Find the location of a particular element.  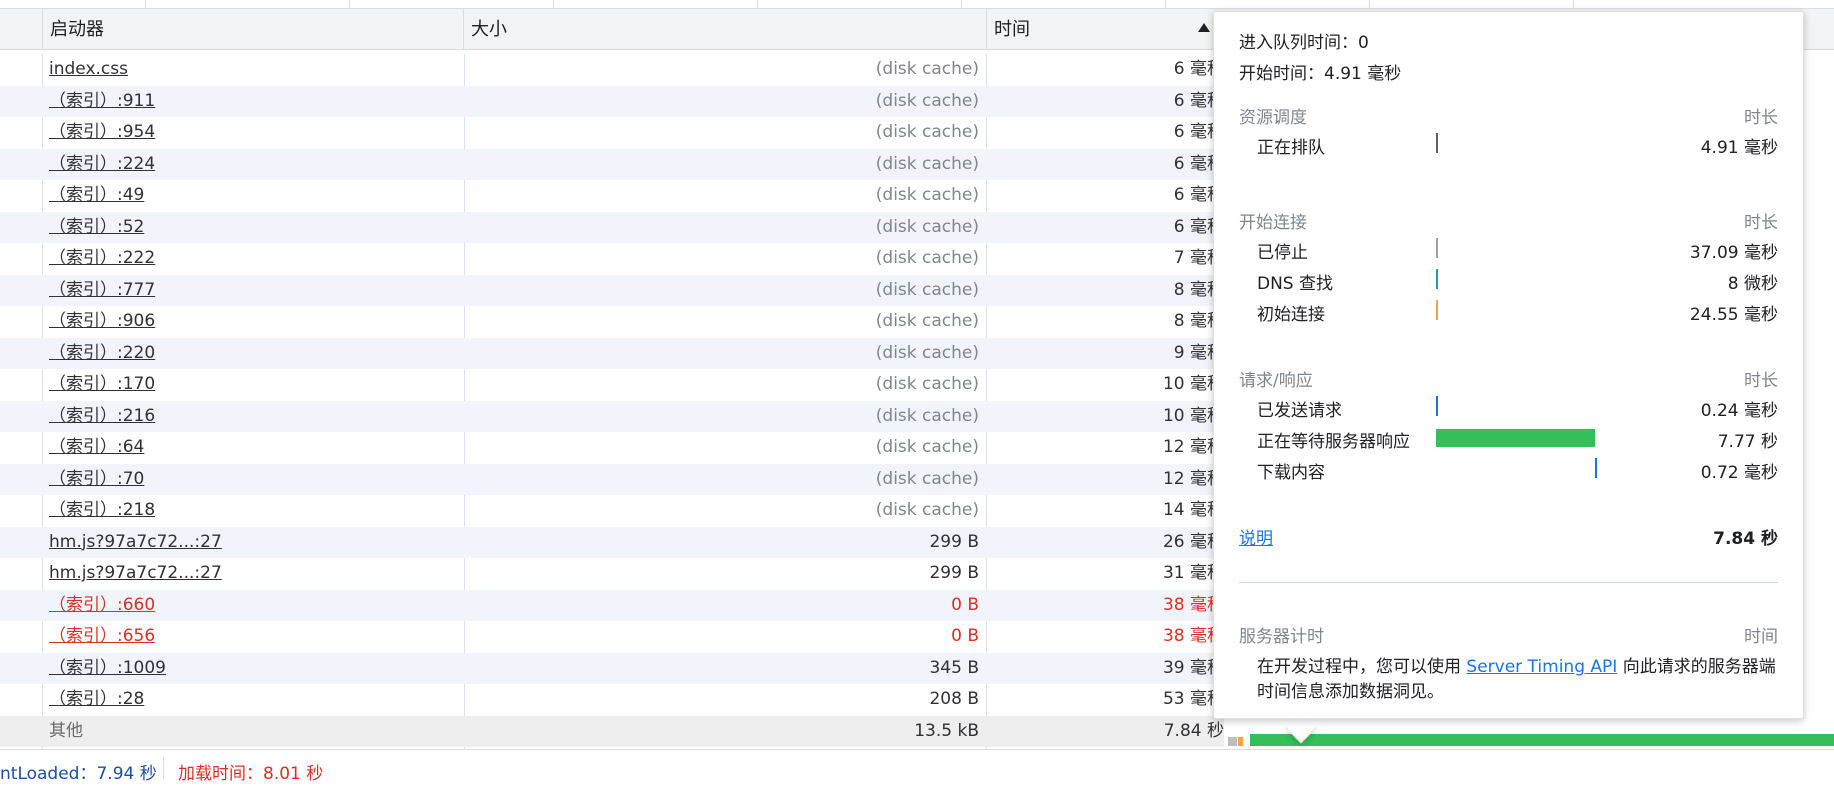

initiator-link: （索引）:660 is located at coordinates (102, 606).